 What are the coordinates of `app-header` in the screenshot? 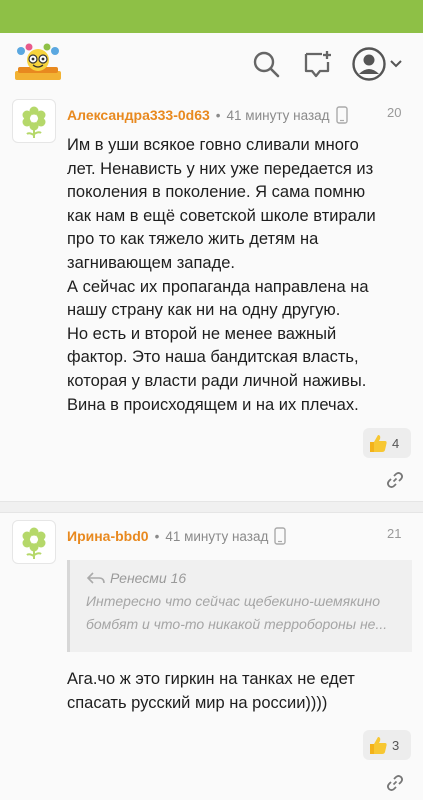 It's located at (211, 63).